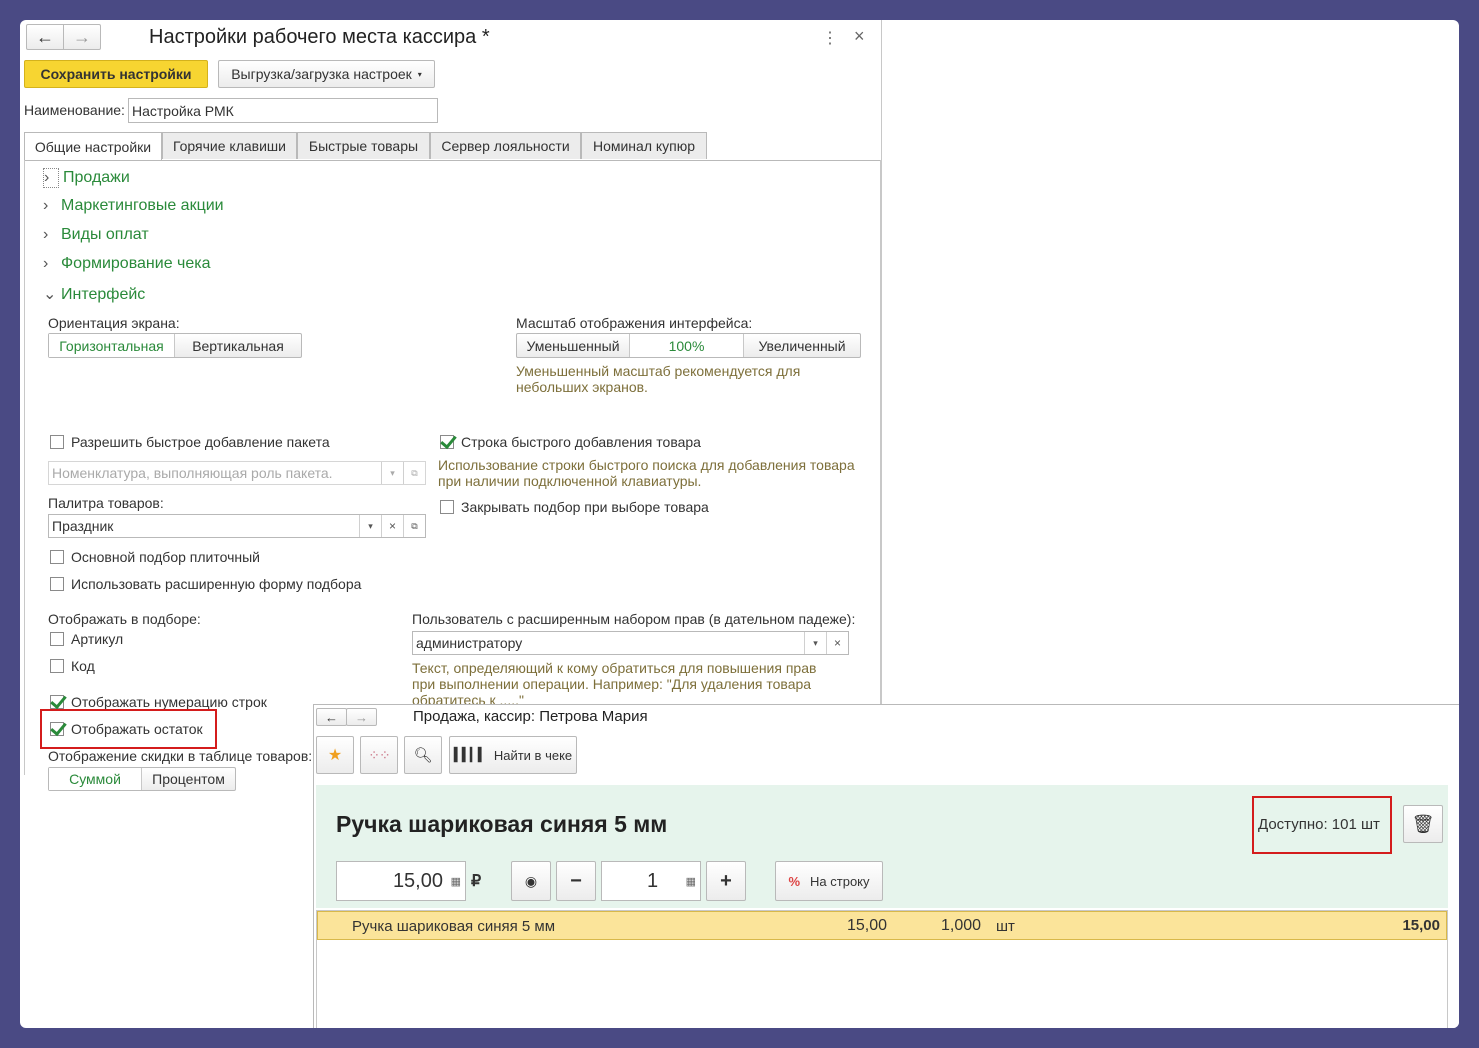 Image resolution: width=1479 pixels, height=1048 pixels. I want to click on section-interface-label: Интерфейс, so click(103, 294).